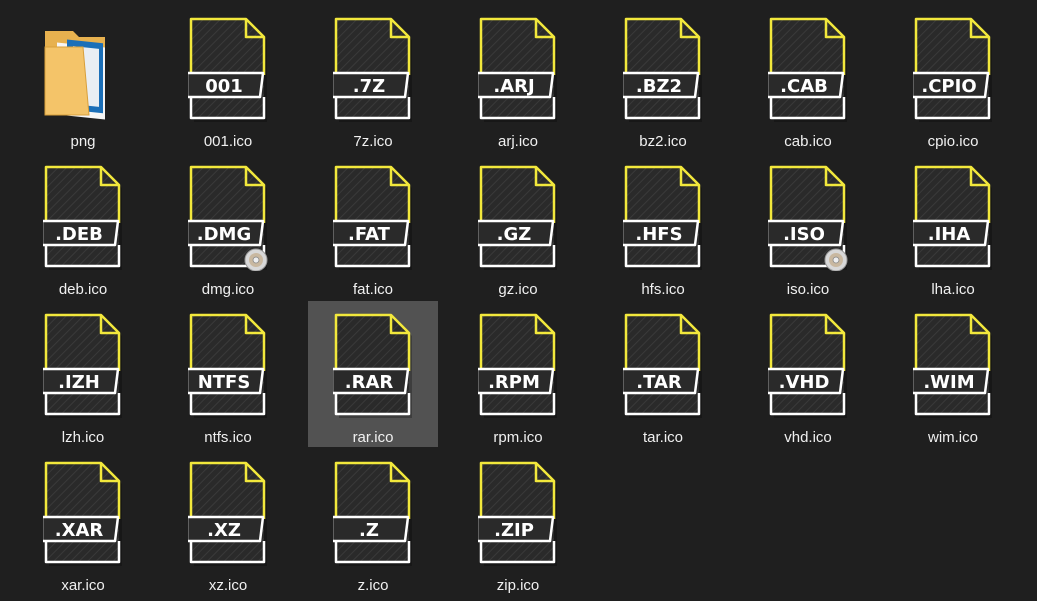 The image size is (1037, 601). What do you see at coordinates (663, 141) in the screenshot?
I see `file-name-label: bz2.ico` at bounding box center [663, 141].